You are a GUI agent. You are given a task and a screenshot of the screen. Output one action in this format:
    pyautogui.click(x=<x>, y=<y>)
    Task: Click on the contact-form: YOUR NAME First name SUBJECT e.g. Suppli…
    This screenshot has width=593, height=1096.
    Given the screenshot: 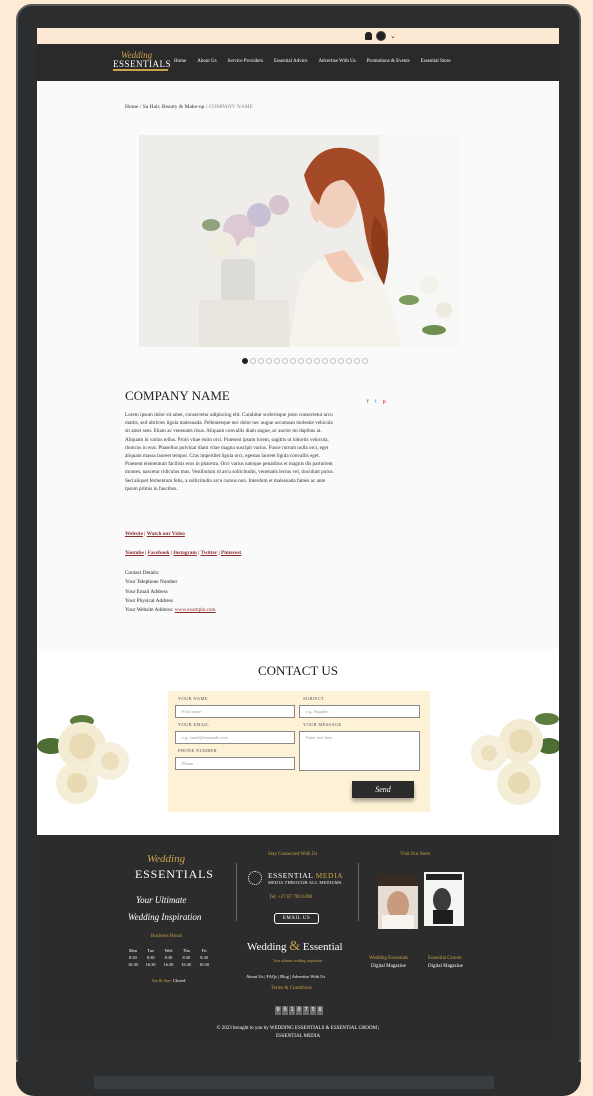 What is the action you would take?
    pyautogui.click(x=299, y=751)
    